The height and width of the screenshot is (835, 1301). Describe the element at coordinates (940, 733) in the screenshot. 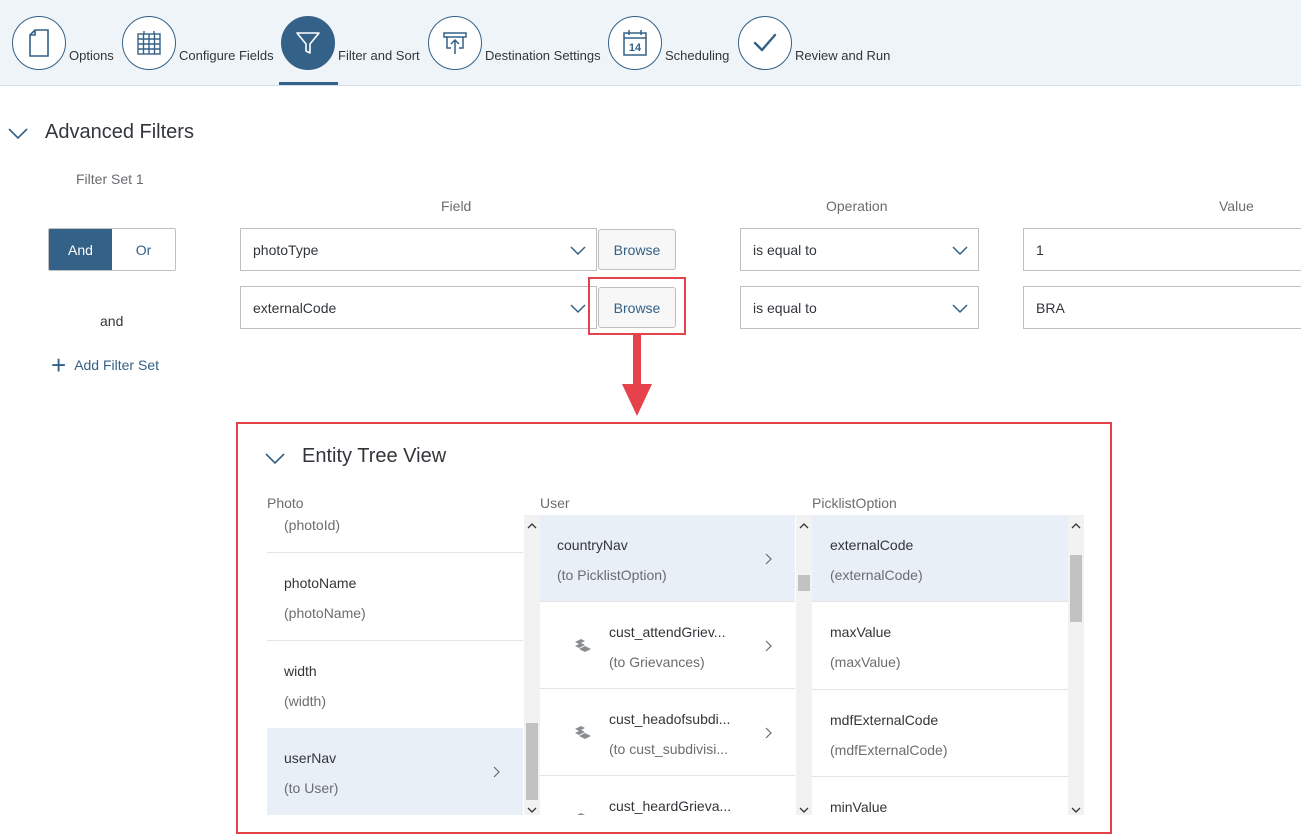

I see `list-item: mdfExternalCode (mdfExternalCode)` at that location.